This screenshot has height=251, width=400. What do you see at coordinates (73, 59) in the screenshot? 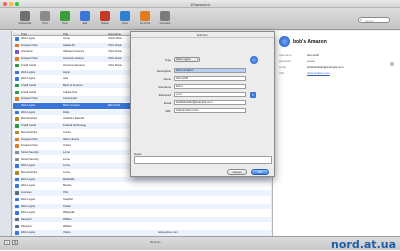
I see `cell-title: American Airlines` at bounding box center [73, 59].